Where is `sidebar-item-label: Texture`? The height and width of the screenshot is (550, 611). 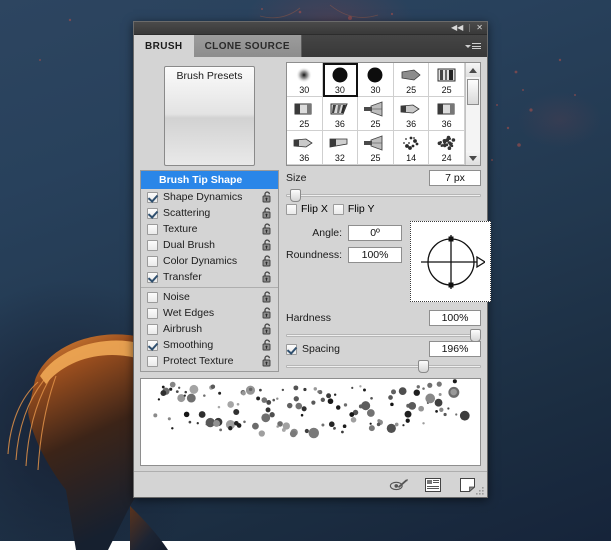
sidebar-item-label: Texture is located at coordinates (209, 229).